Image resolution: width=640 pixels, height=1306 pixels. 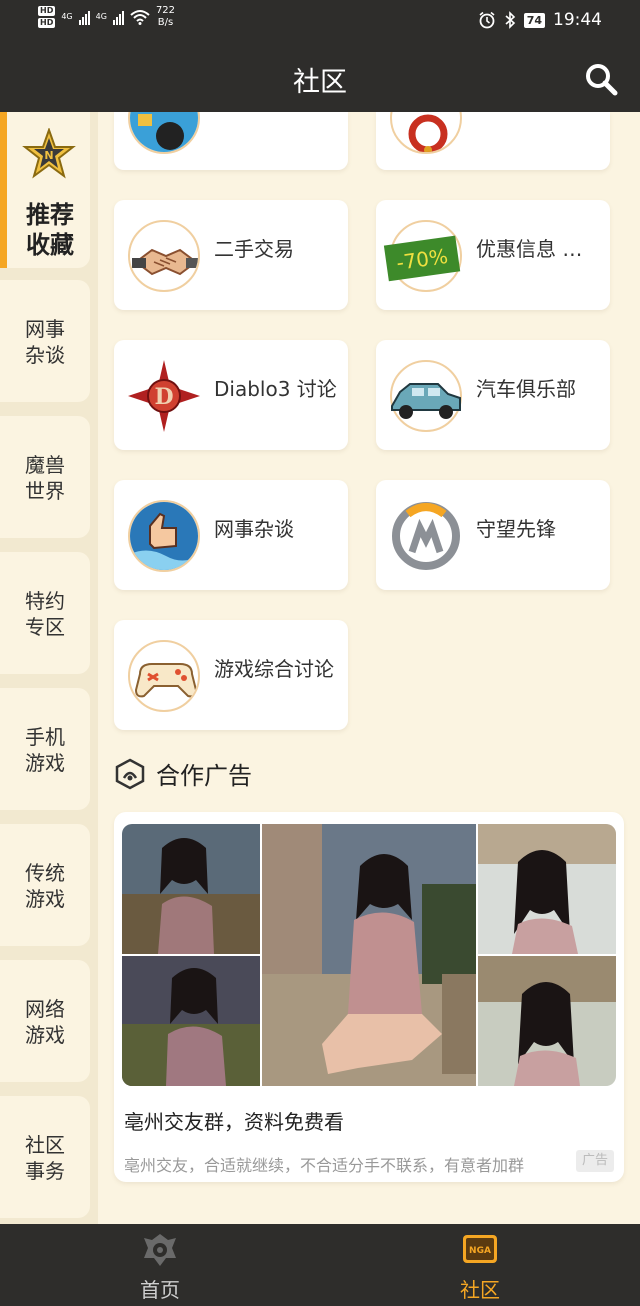 I want to click on app-header: 社区, so click(x=320, y=76).